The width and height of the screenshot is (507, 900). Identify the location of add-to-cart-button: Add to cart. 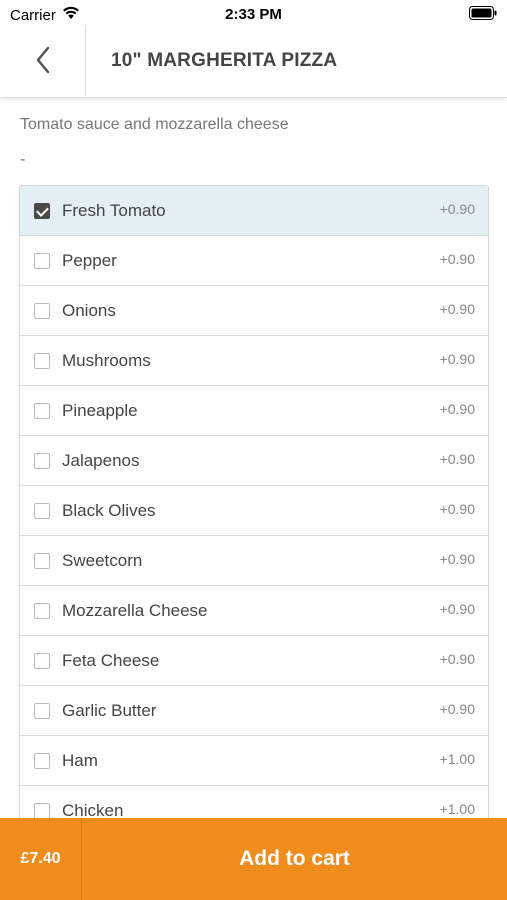
(294, 859).